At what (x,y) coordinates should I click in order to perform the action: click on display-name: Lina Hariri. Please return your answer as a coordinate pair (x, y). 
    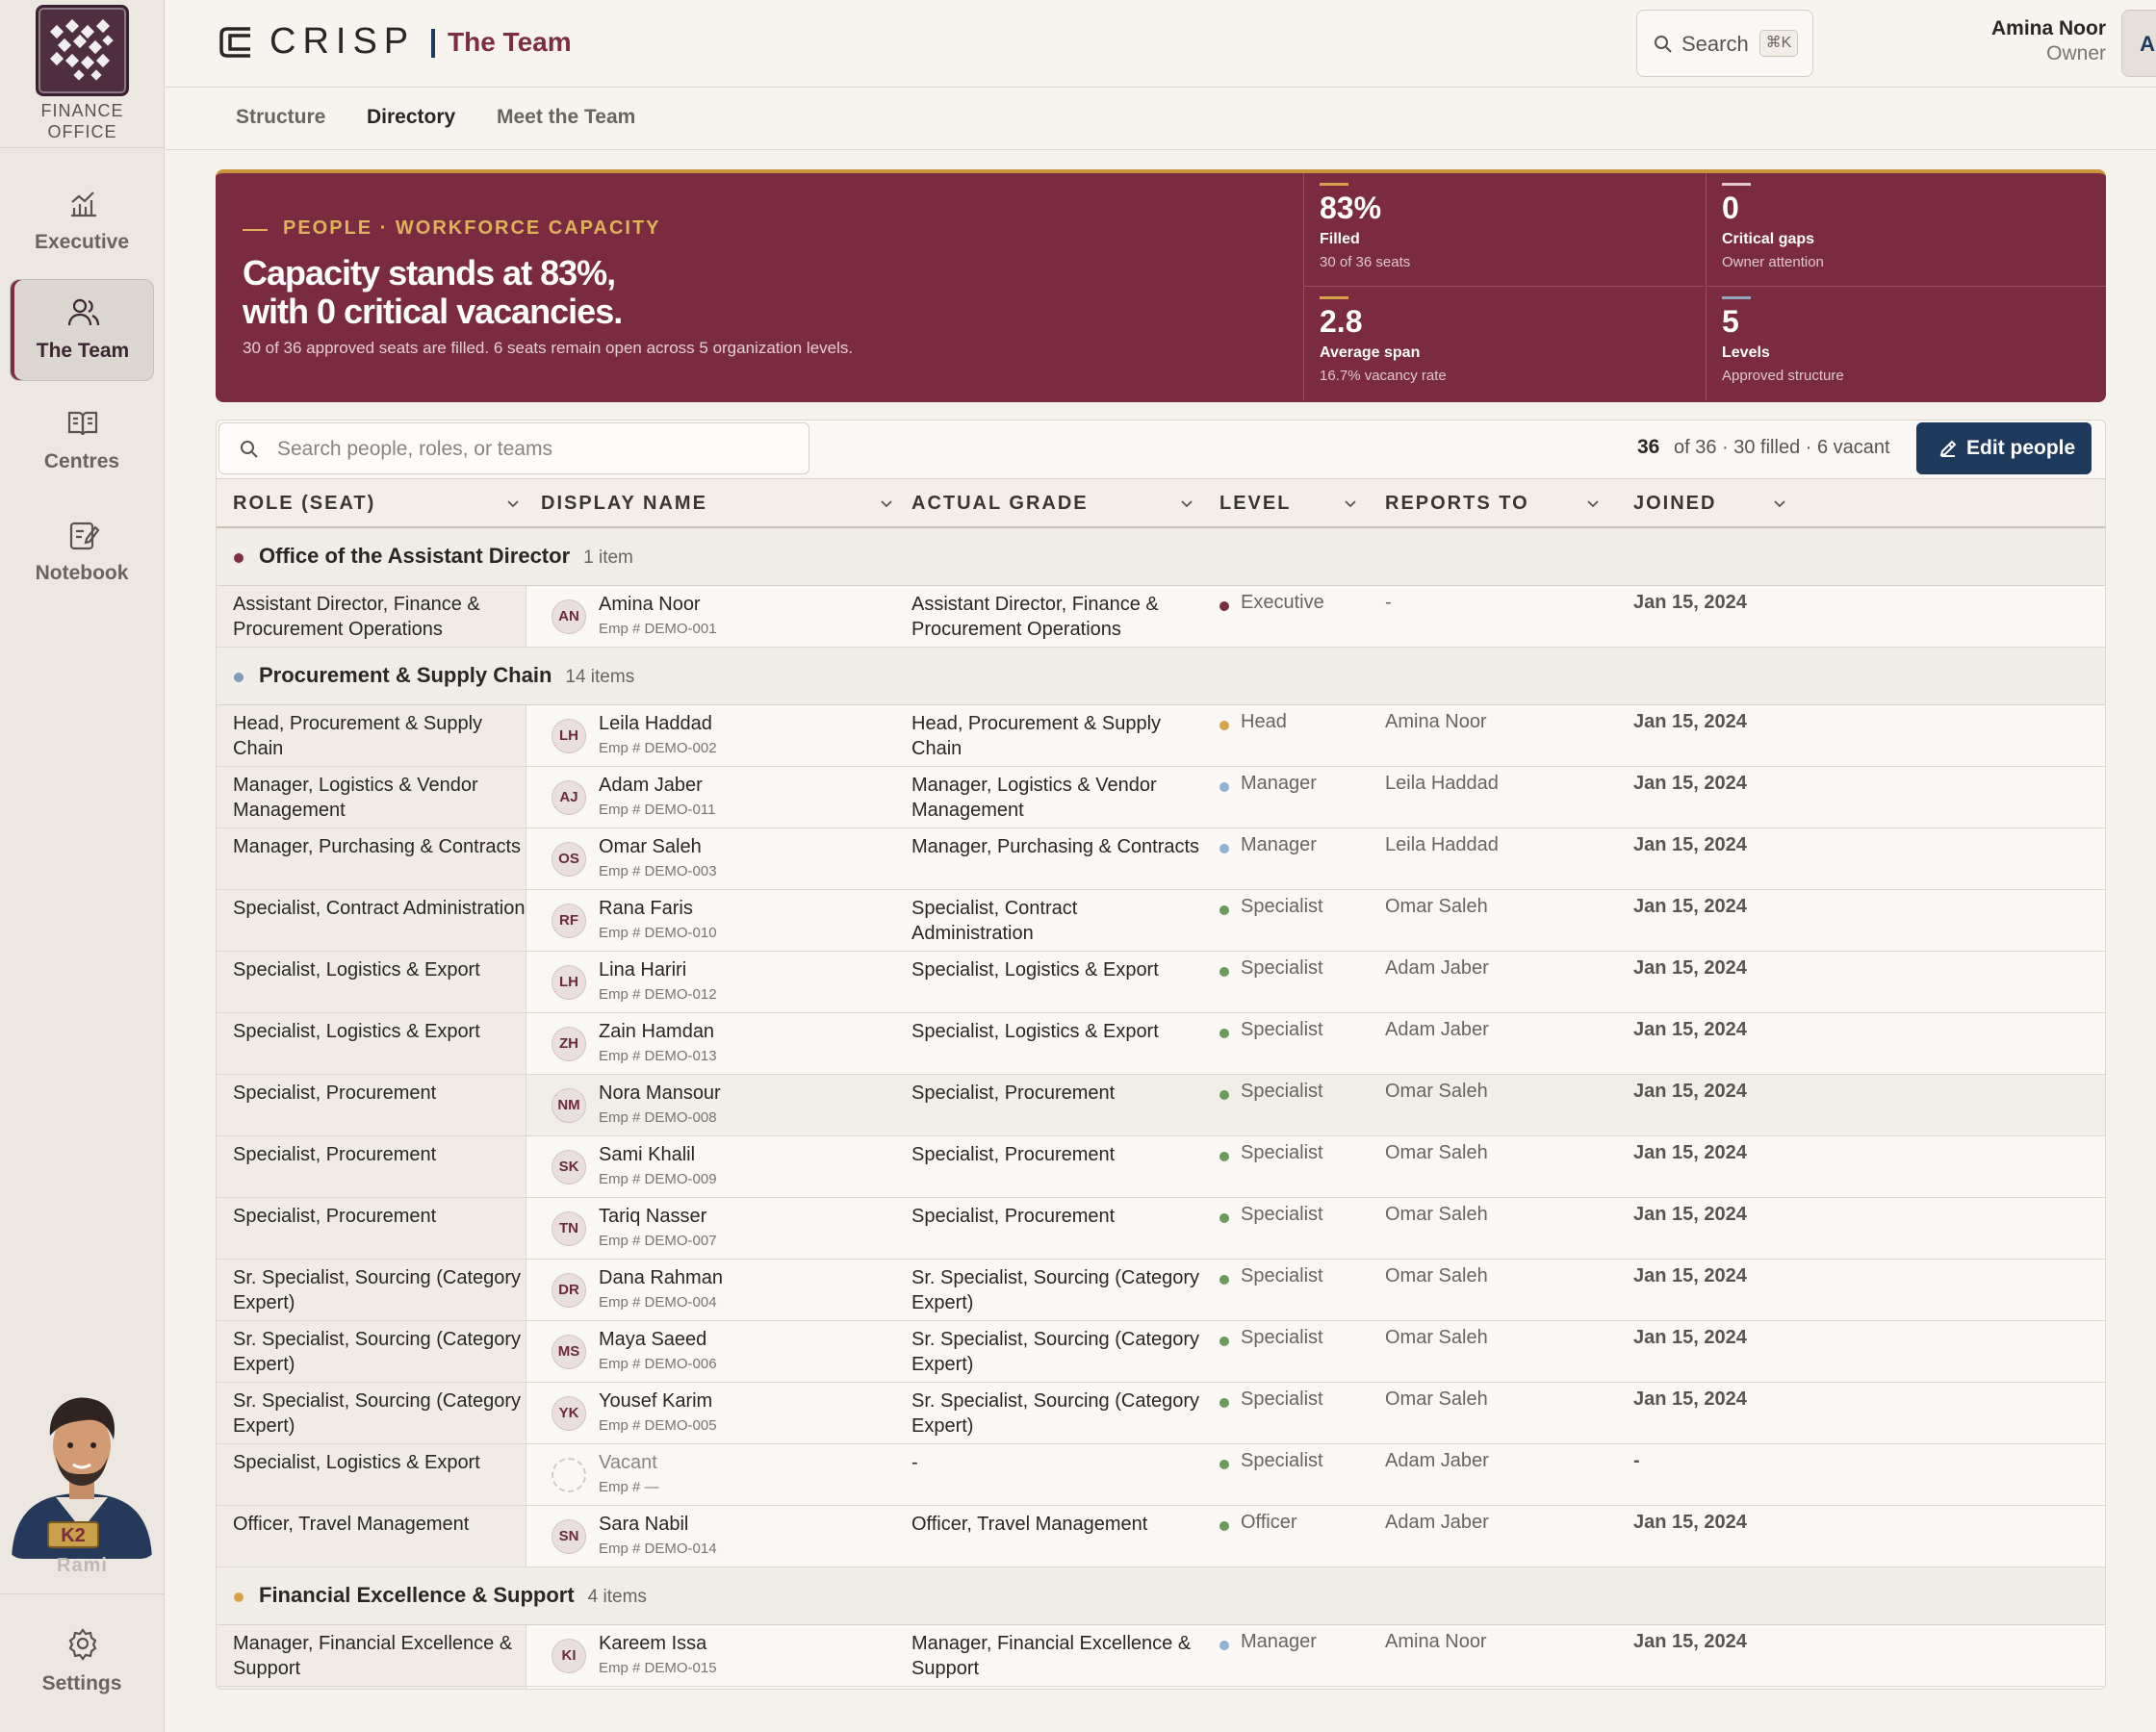
    Looking at the image, I should click on (642, 970).